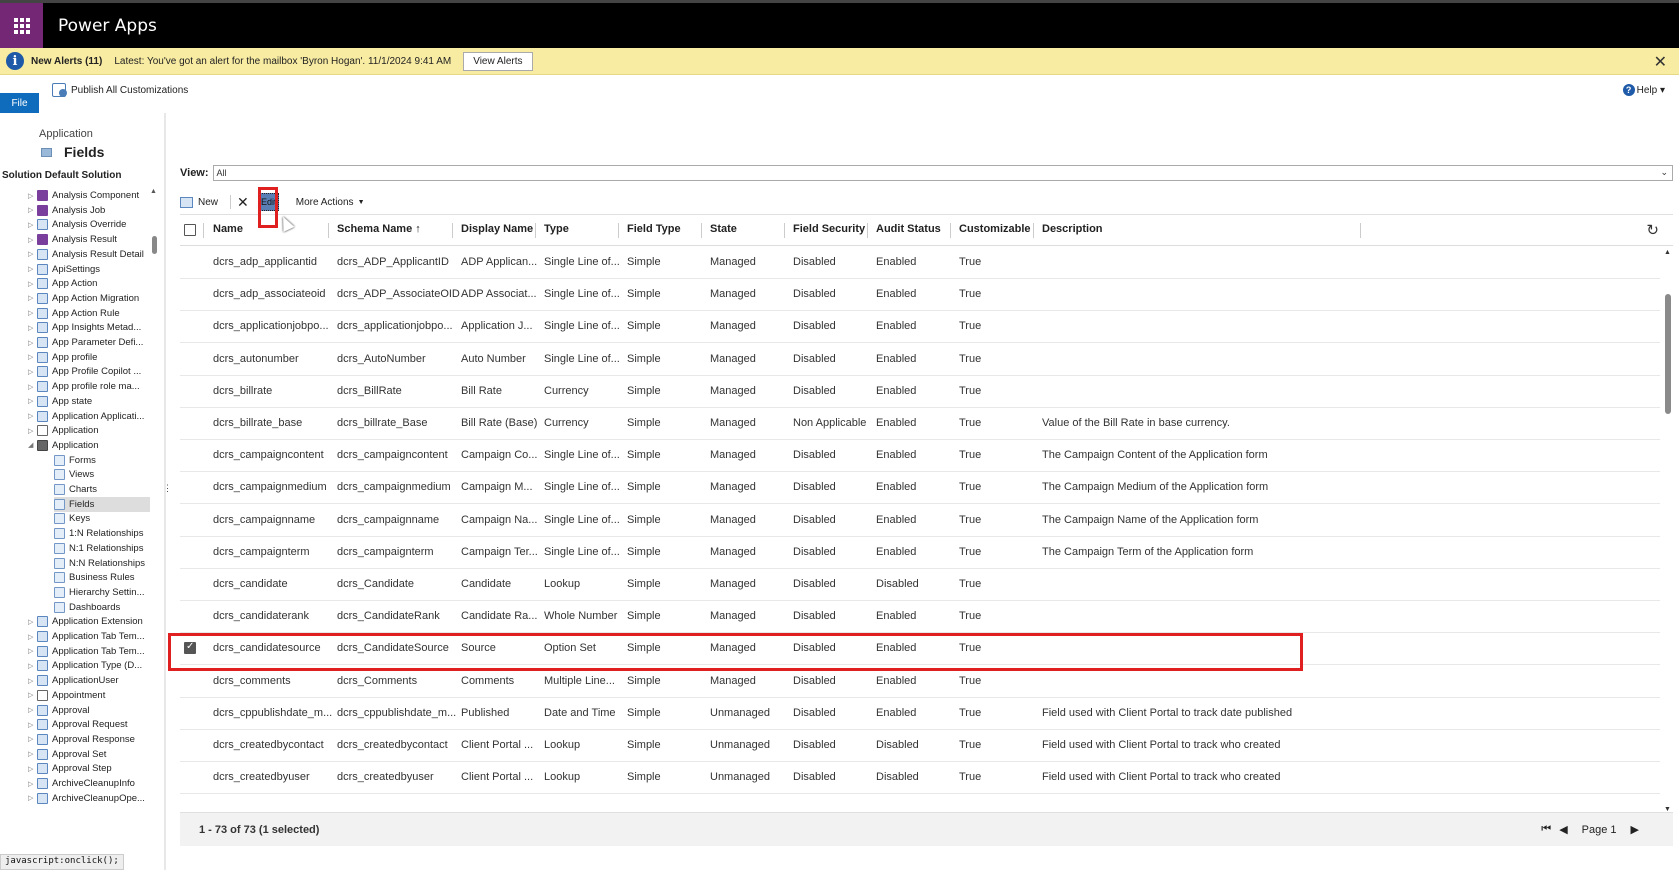  I want to click on tree-item: ▷ Analysis Component, so click(89, 195).